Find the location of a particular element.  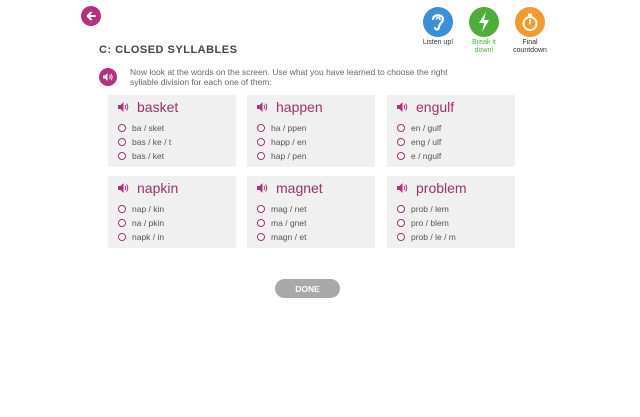

option-radio: mag / net is located at coordinates (281, 209).